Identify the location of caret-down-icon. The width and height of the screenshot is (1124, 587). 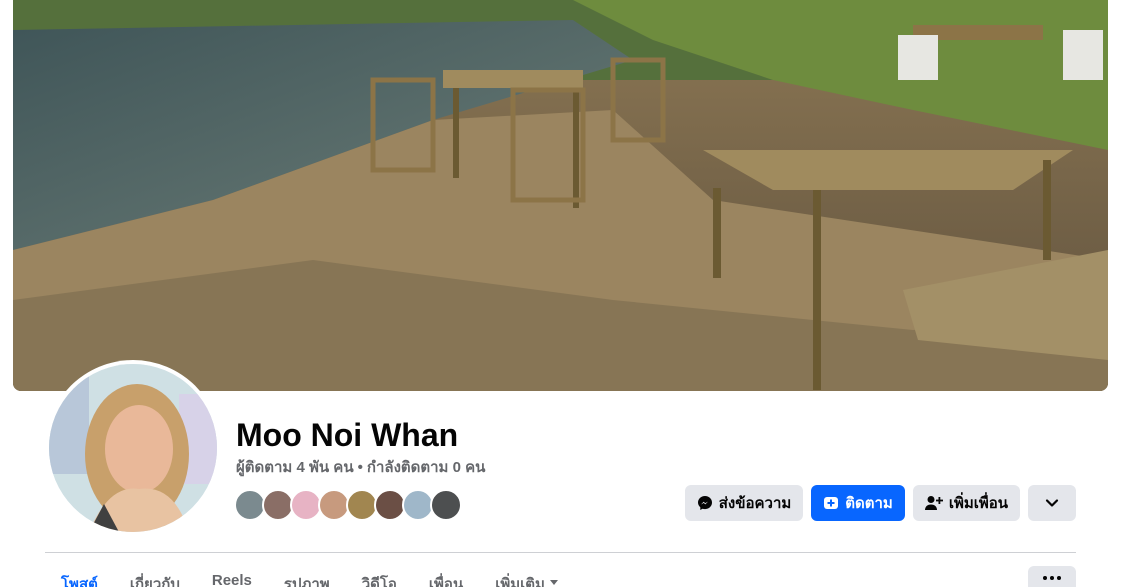
(553, 582).